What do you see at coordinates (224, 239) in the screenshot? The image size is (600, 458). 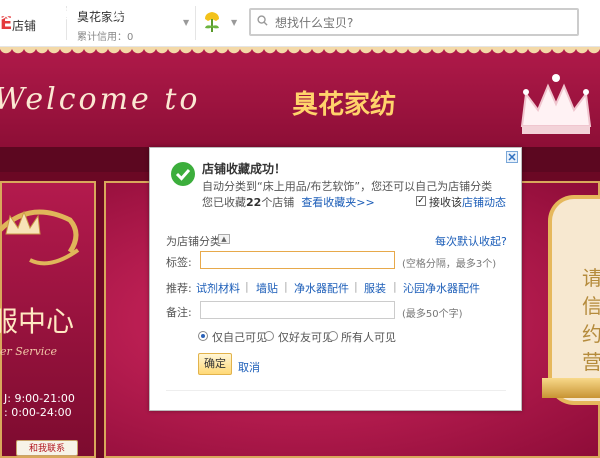 I see `collapse-toggle-icon: ▲` at bounding box center [224, 239].